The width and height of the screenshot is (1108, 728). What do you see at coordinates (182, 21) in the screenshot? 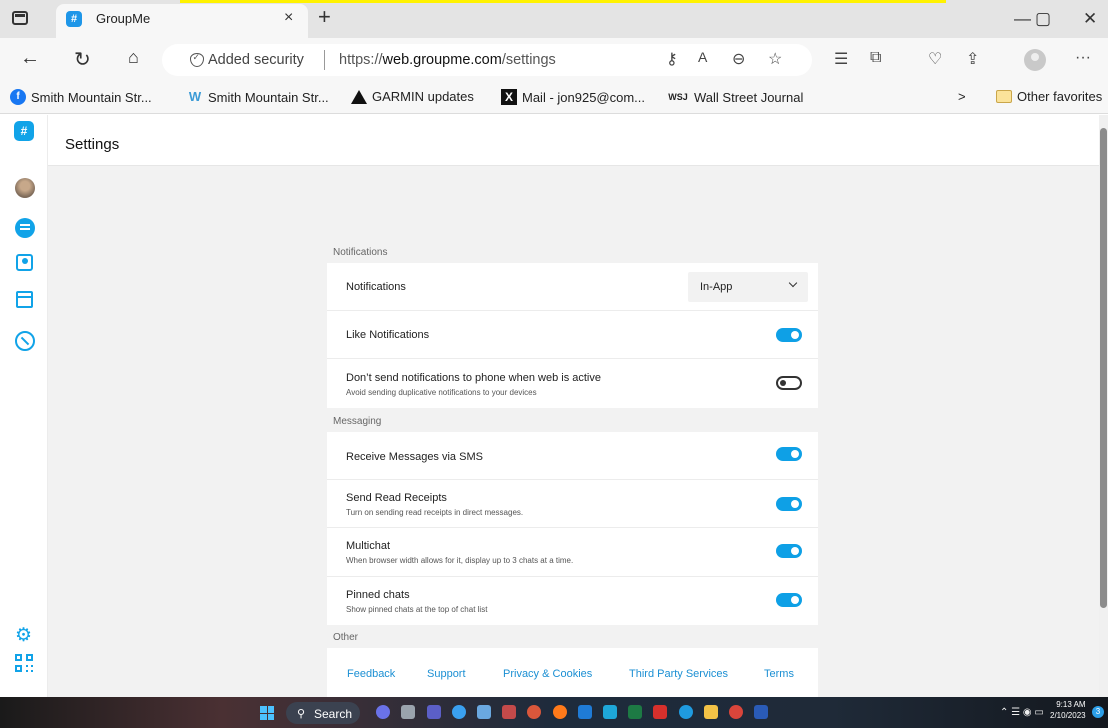
I see `browser-tab-groupme` at bounding box center [182, 21].